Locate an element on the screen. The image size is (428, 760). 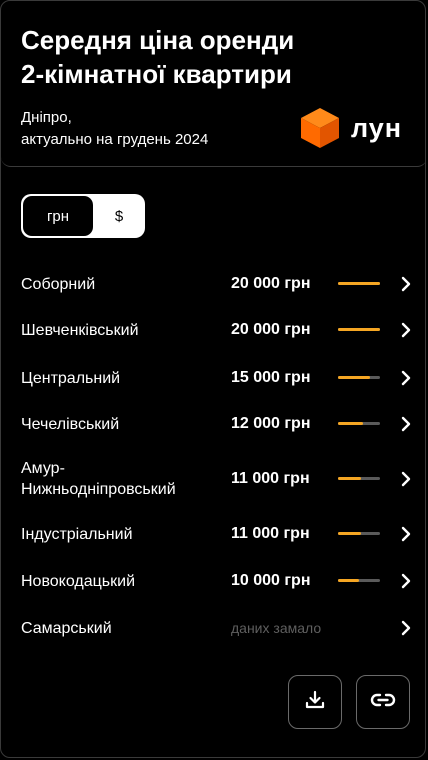
district-price: 15 000 грн is located at coordinates (271, 377).